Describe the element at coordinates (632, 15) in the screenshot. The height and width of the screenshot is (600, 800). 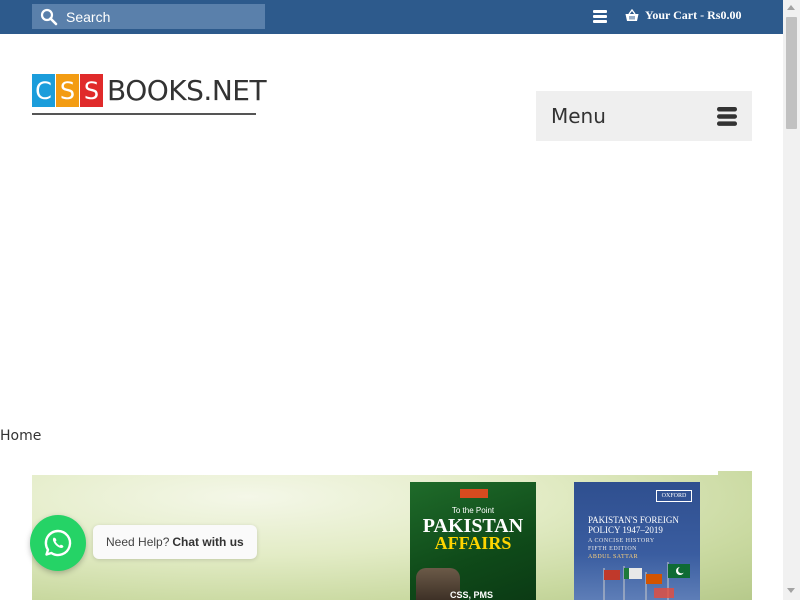
I see `basket-icon` at that location.